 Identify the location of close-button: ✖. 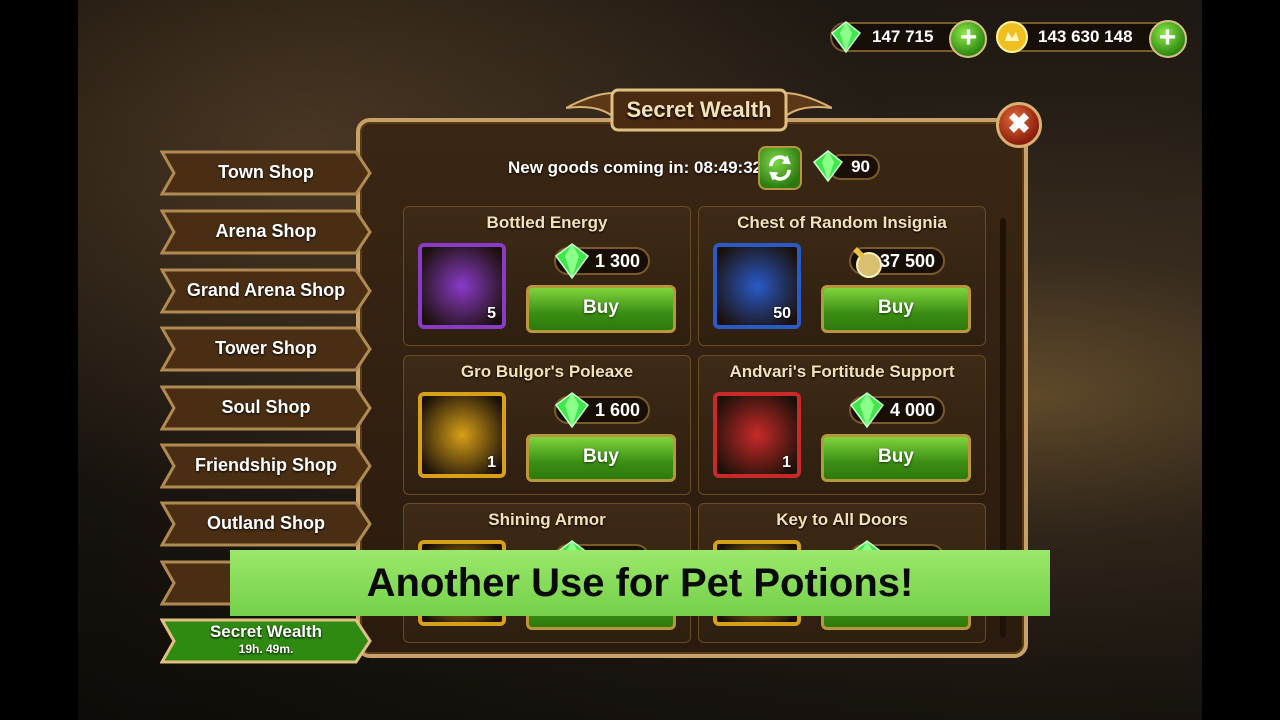
(1019, 125).